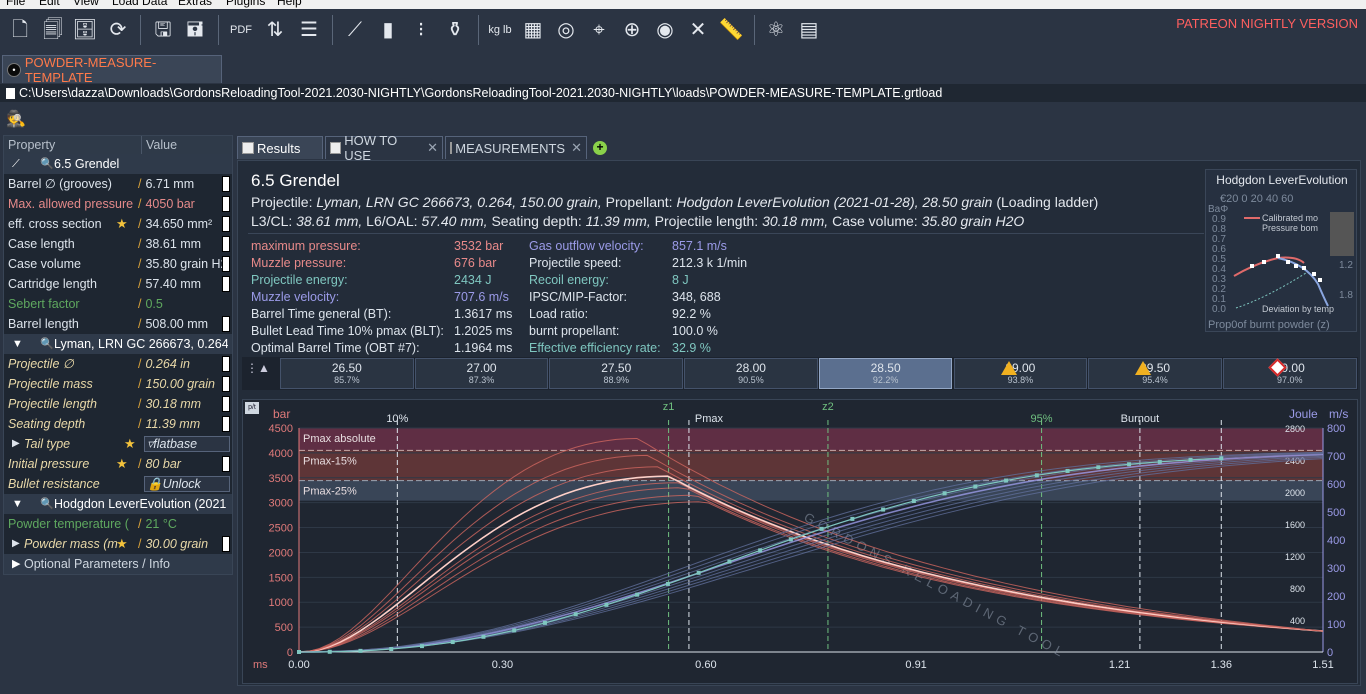 This screenshot has width=1366, height=694. Describe the element at coordinates (275, 30) in the screenshot. I see `compare-icon: ⇅` at that location.